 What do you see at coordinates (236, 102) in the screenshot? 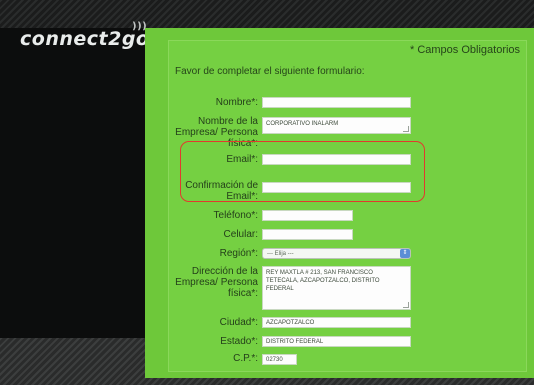
I see `nombre-label: Nombre*:` at bounding box center [236, 102].